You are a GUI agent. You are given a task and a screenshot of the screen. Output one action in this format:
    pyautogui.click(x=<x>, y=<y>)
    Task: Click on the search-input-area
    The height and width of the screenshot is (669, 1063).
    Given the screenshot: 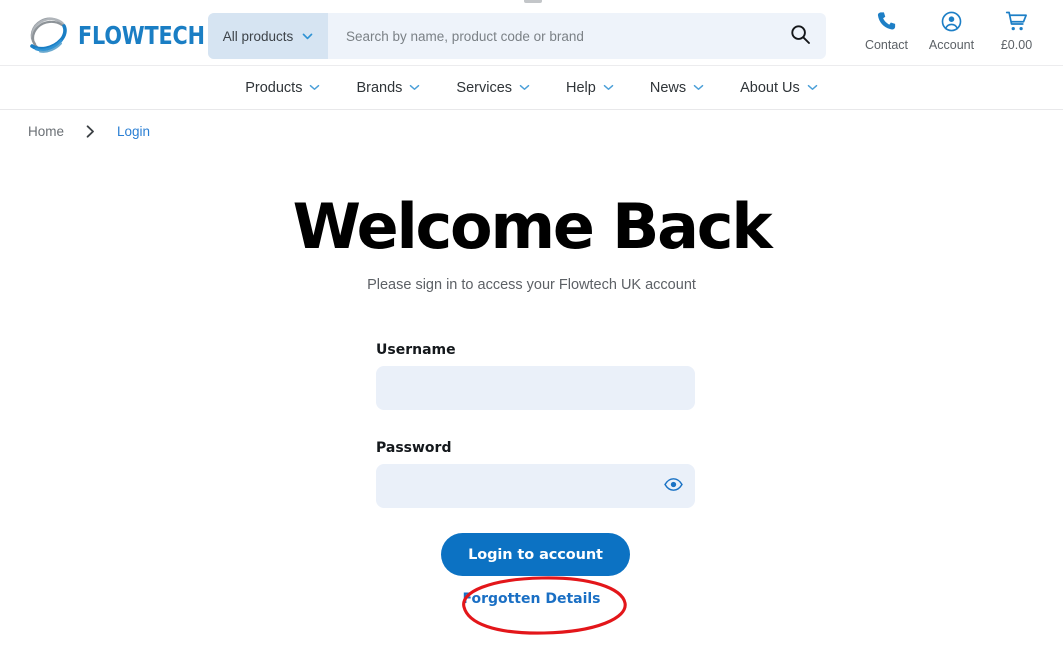 What is the action you would take?
    pyautogui.click(x=551, y=36)
    